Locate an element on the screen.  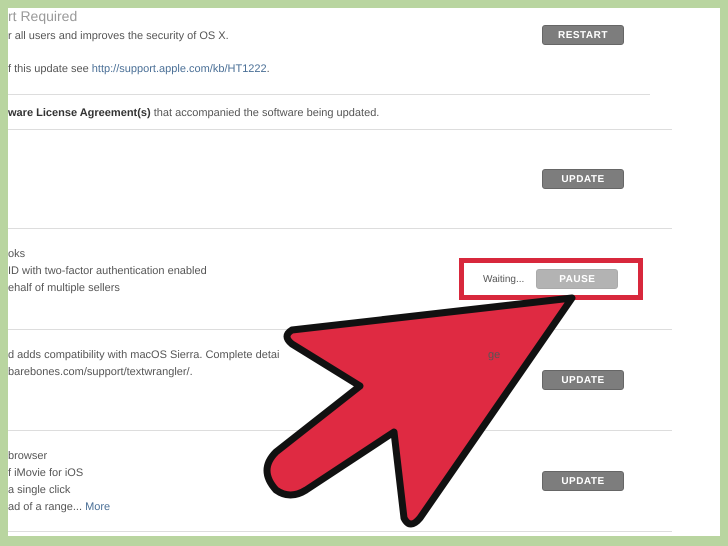
description-text: barebones.com/support/textwrangler/. is located at coordinates (100, 372).